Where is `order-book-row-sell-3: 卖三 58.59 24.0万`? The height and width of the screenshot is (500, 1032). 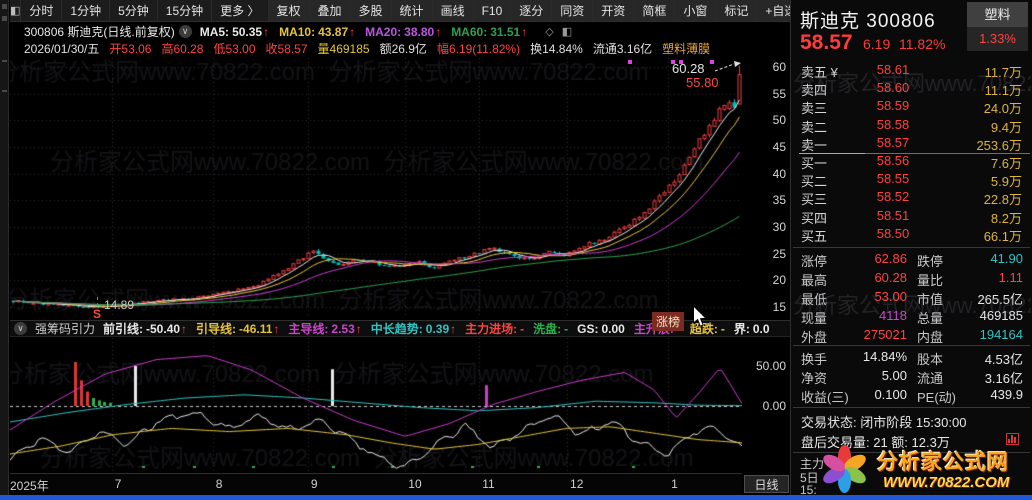
order-book-row-sell-3: 卖三 58.59 24.0万 is located at coordinates (911, 107).